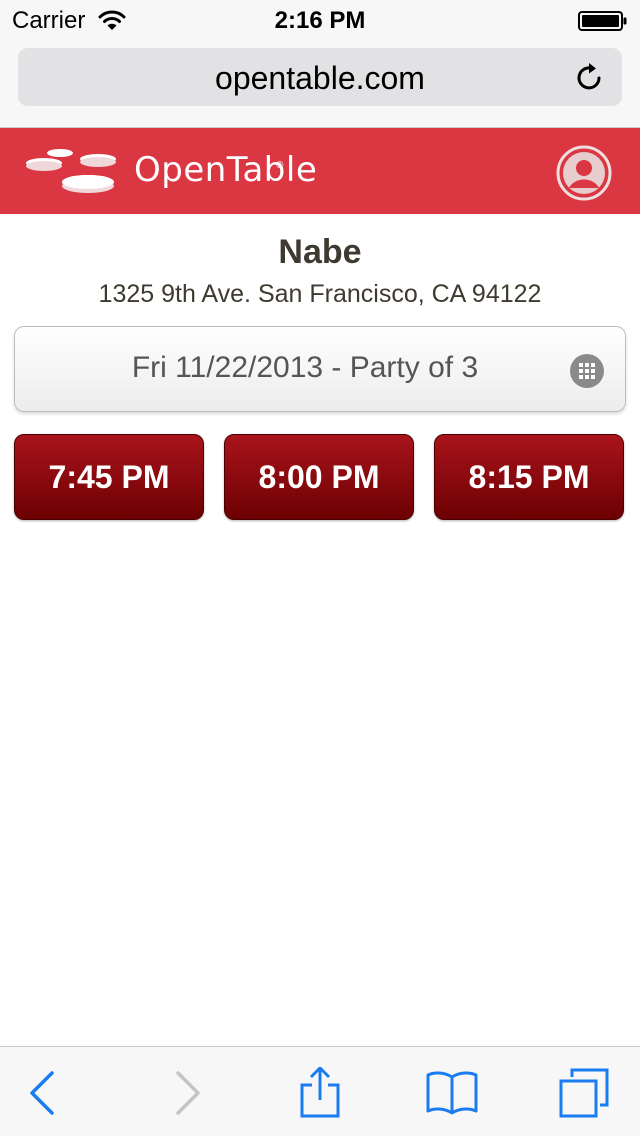 The height and width of the screenshot is (1136, 640). I want to click on browser-toolbar, so click(320, 1091).